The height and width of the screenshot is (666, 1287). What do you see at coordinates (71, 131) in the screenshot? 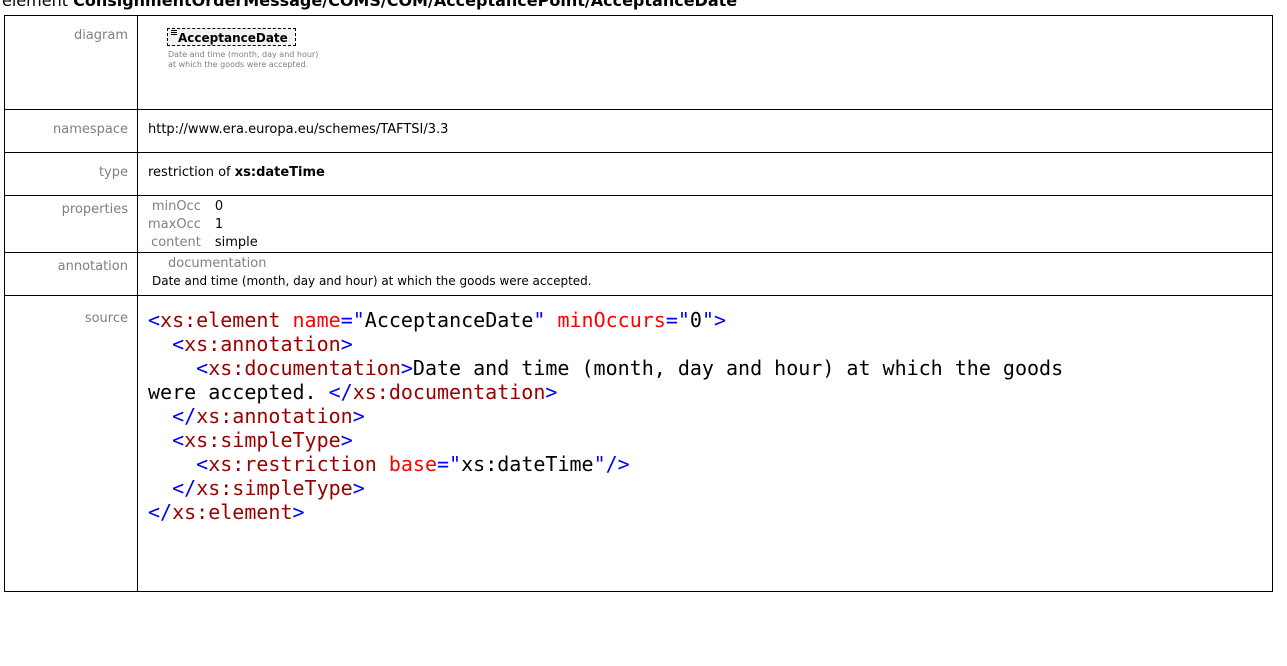
I see `namespace-label: namespace` at bounding box center [71, 131].